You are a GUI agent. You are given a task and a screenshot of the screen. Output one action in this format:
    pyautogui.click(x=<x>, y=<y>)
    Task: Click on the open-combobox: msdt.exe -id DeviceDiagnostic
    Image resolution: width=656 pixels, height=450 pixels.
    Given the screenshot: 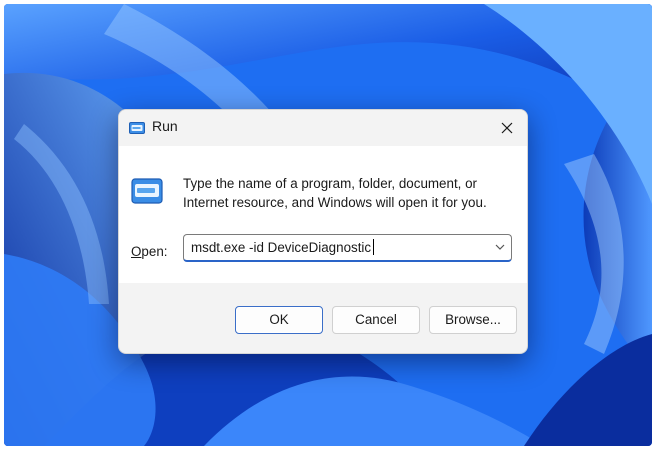 What is the action you would take?
    pyautogui.click(x=347, y=248)
    